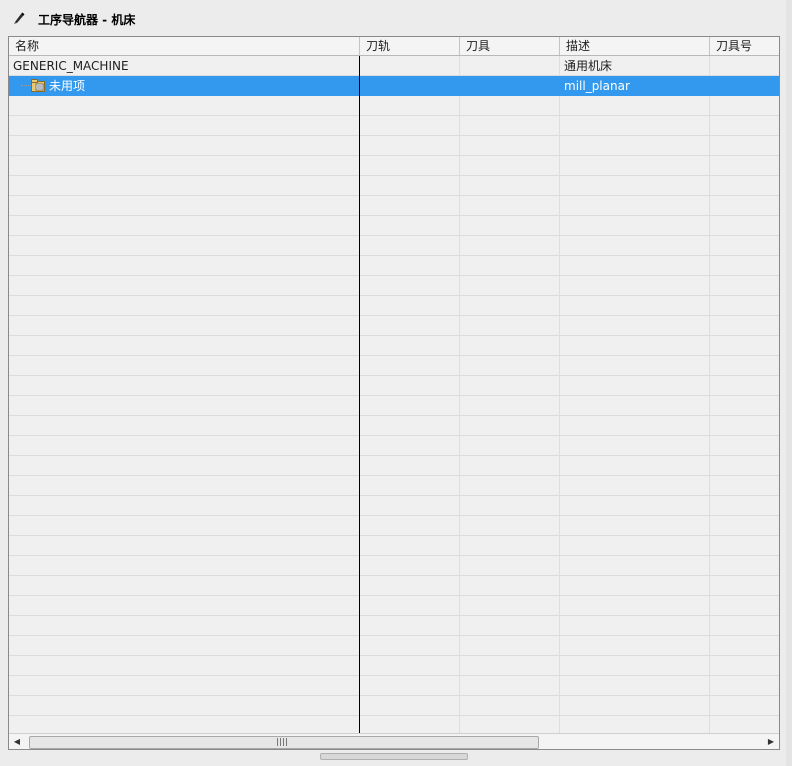 The image size is (792, 766). What do you see at coordinates (17, 741) in the screenshot?
I see `scroll-left-arrow-icon: ◀` at bounding box center [17, 741].